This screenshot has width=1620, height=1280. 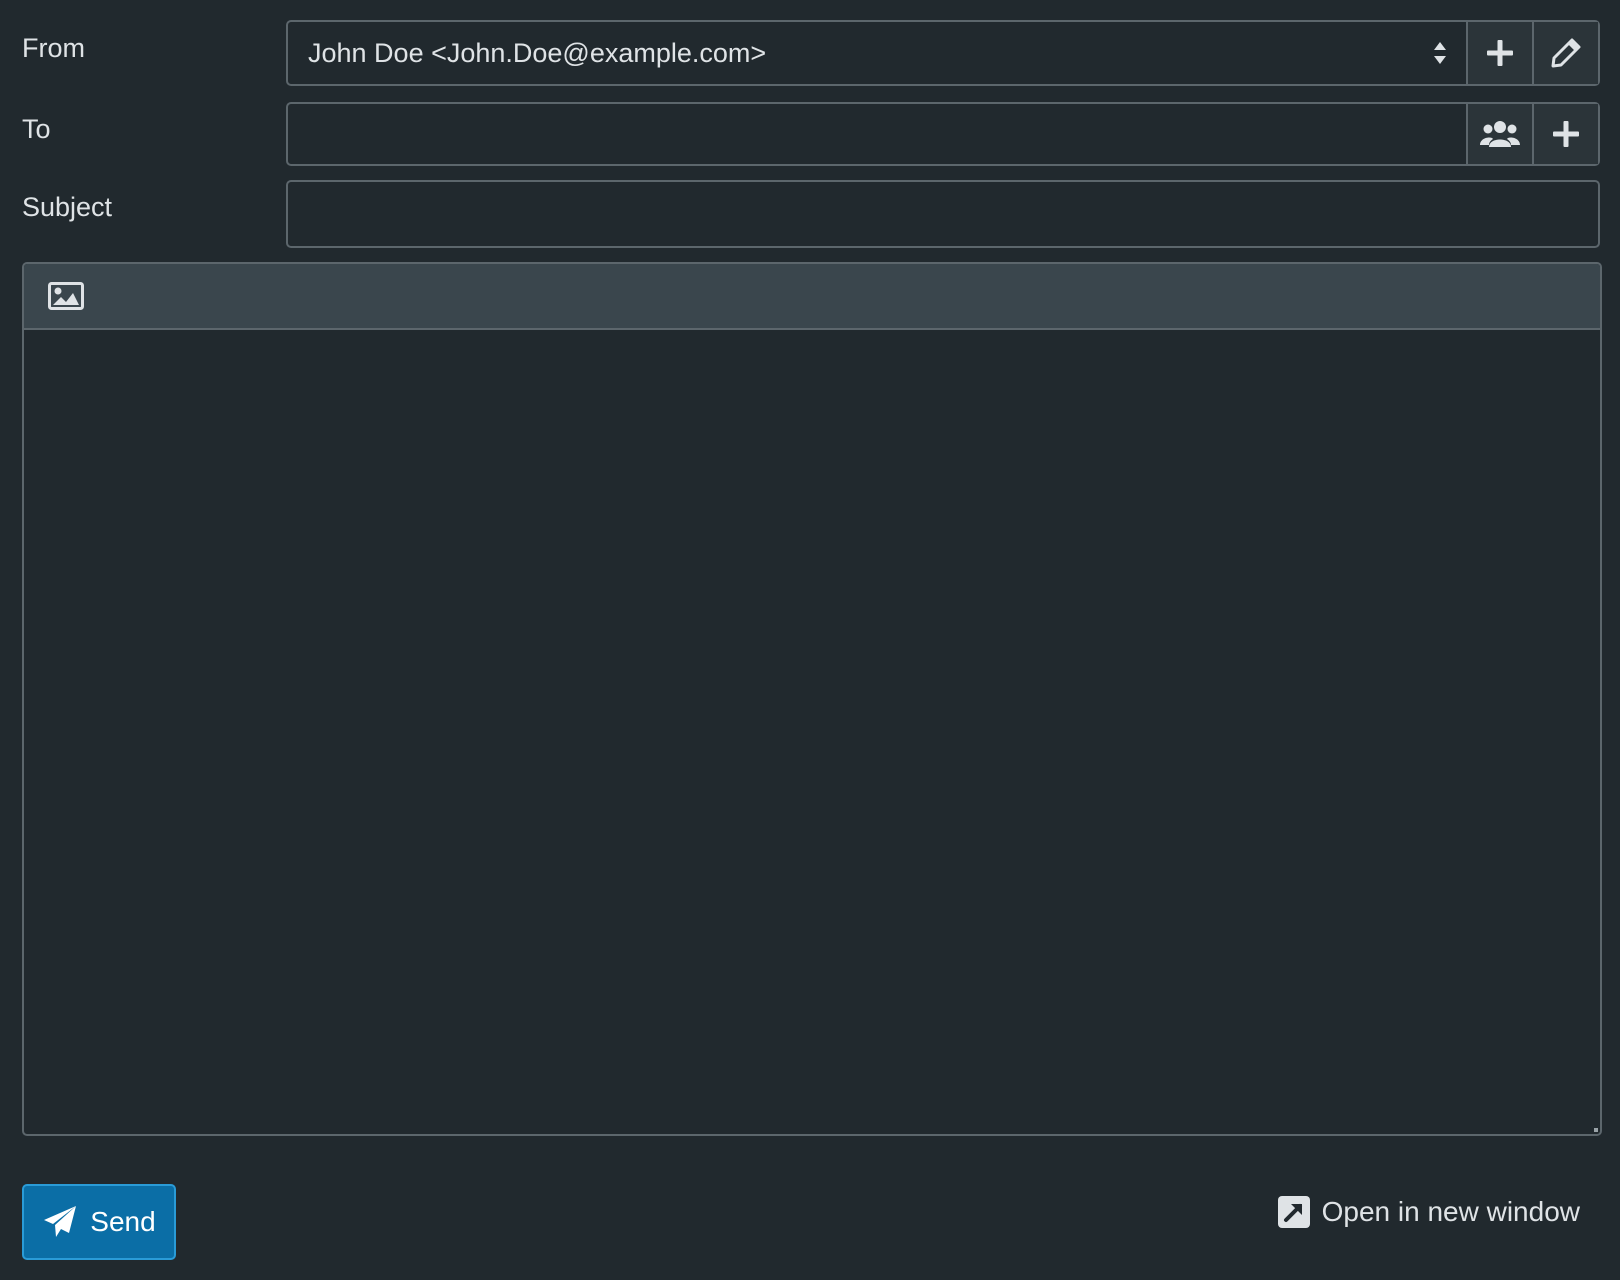 I want to click on to-field-group, so click(x=943, y=134).